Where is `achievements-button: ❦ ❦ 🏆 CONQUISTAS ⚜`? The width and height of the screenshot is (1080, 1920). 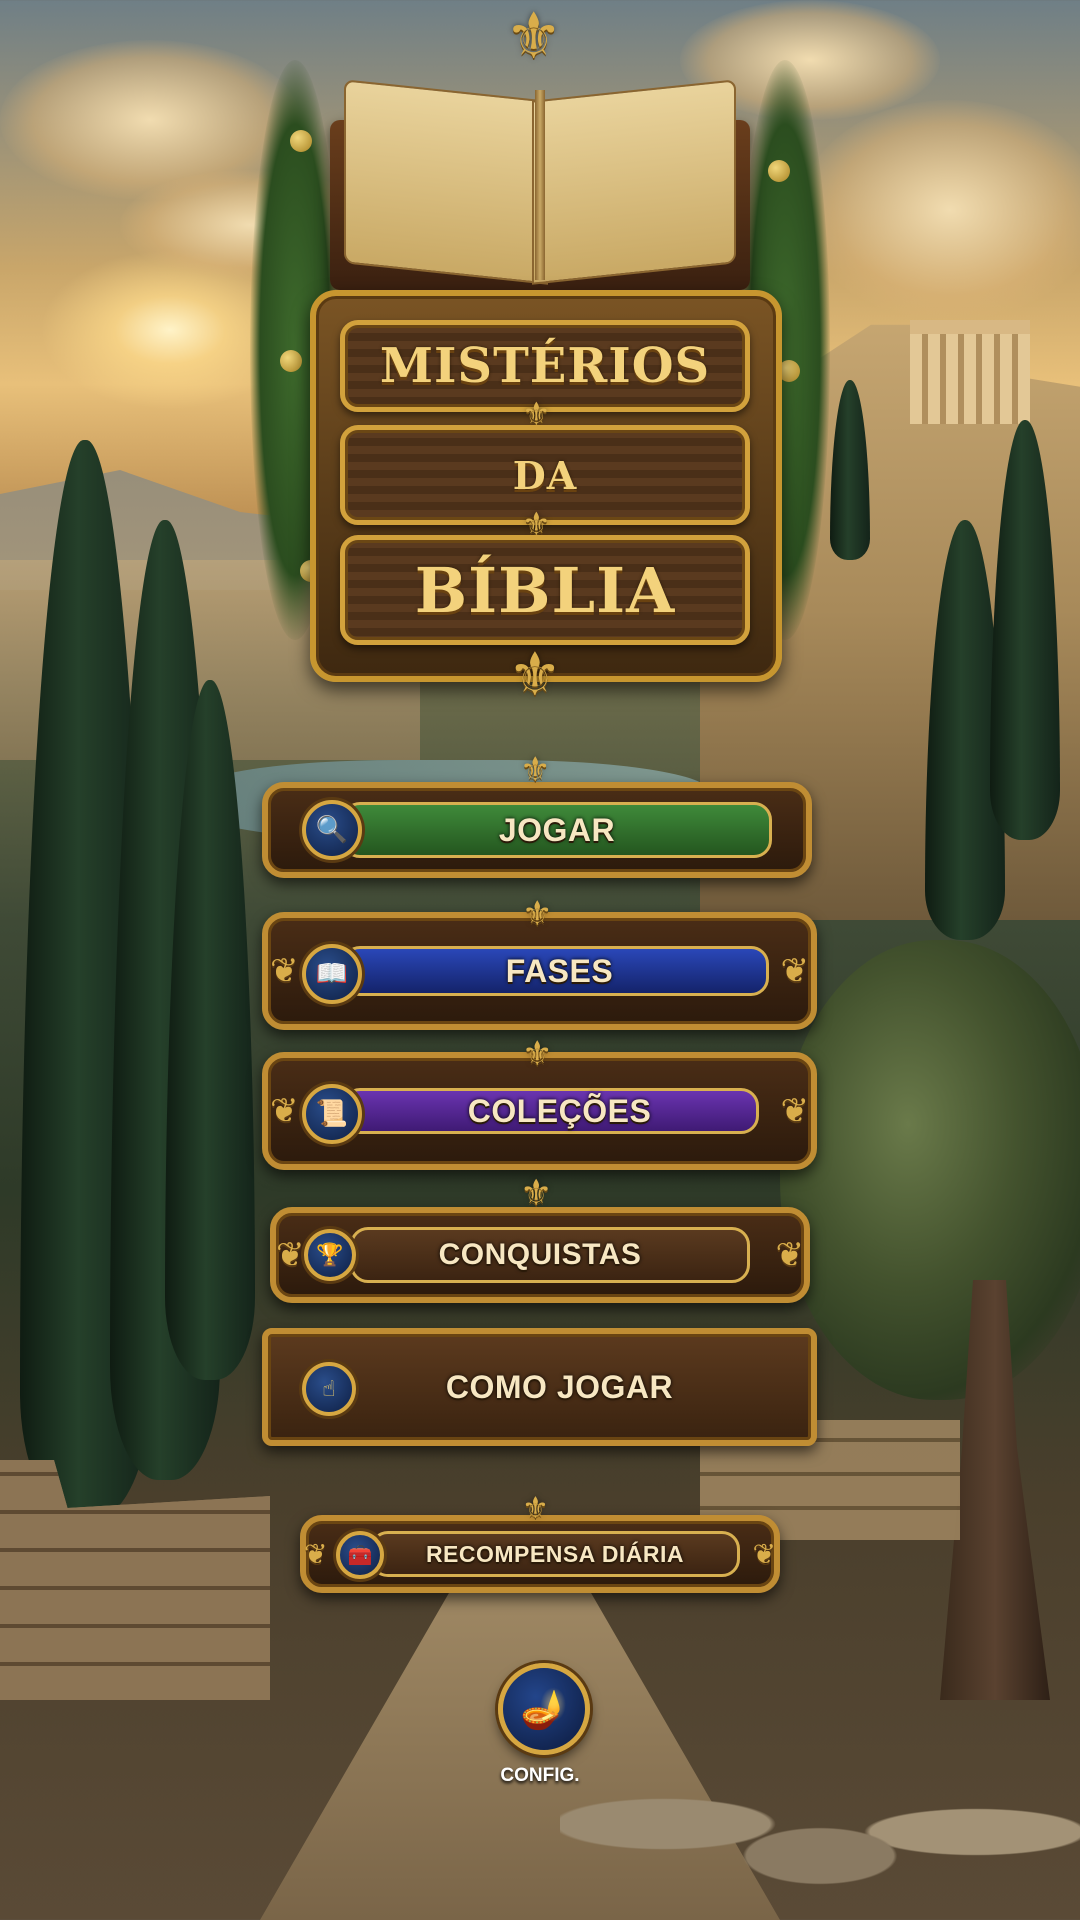
achievements-button: ❦ ❦ 🏆 CONQUISTAS ⚜ is located at coordinates (540, 1238).